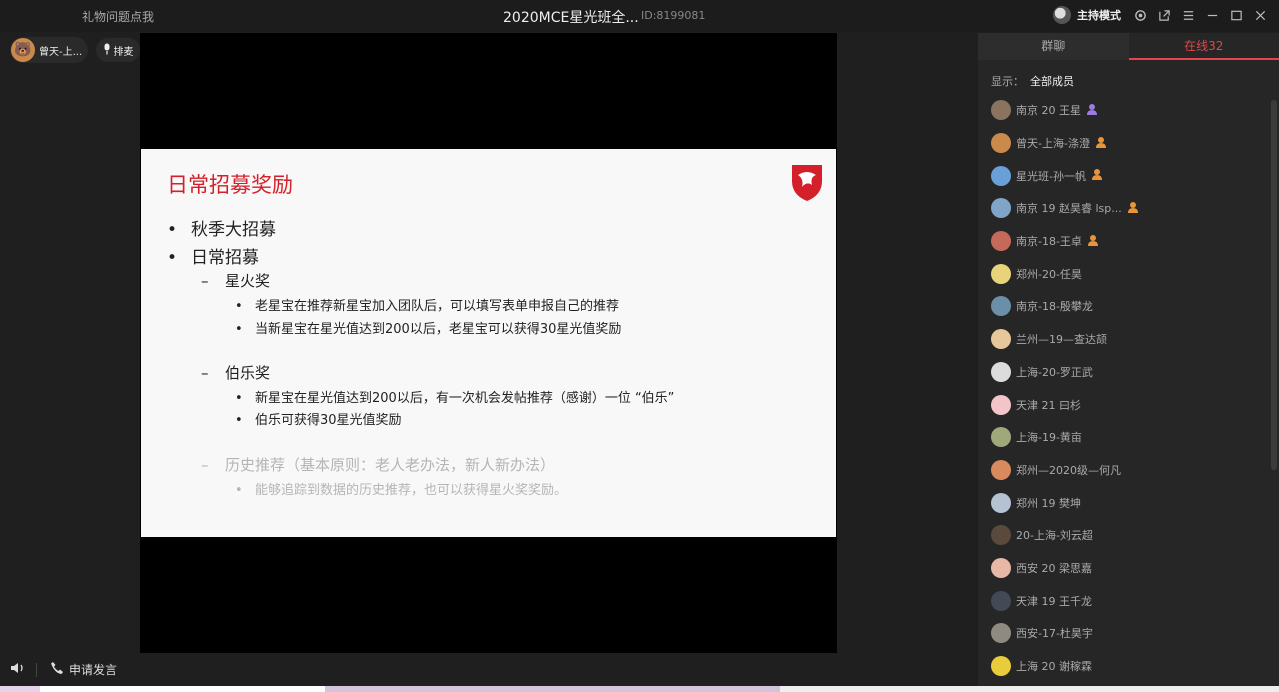 The width and height of the screenshot is (1279, 692). Describe the element at coordinates (213, 258) in the screenshot. I see `slide-item: • 日常招募` at that location.